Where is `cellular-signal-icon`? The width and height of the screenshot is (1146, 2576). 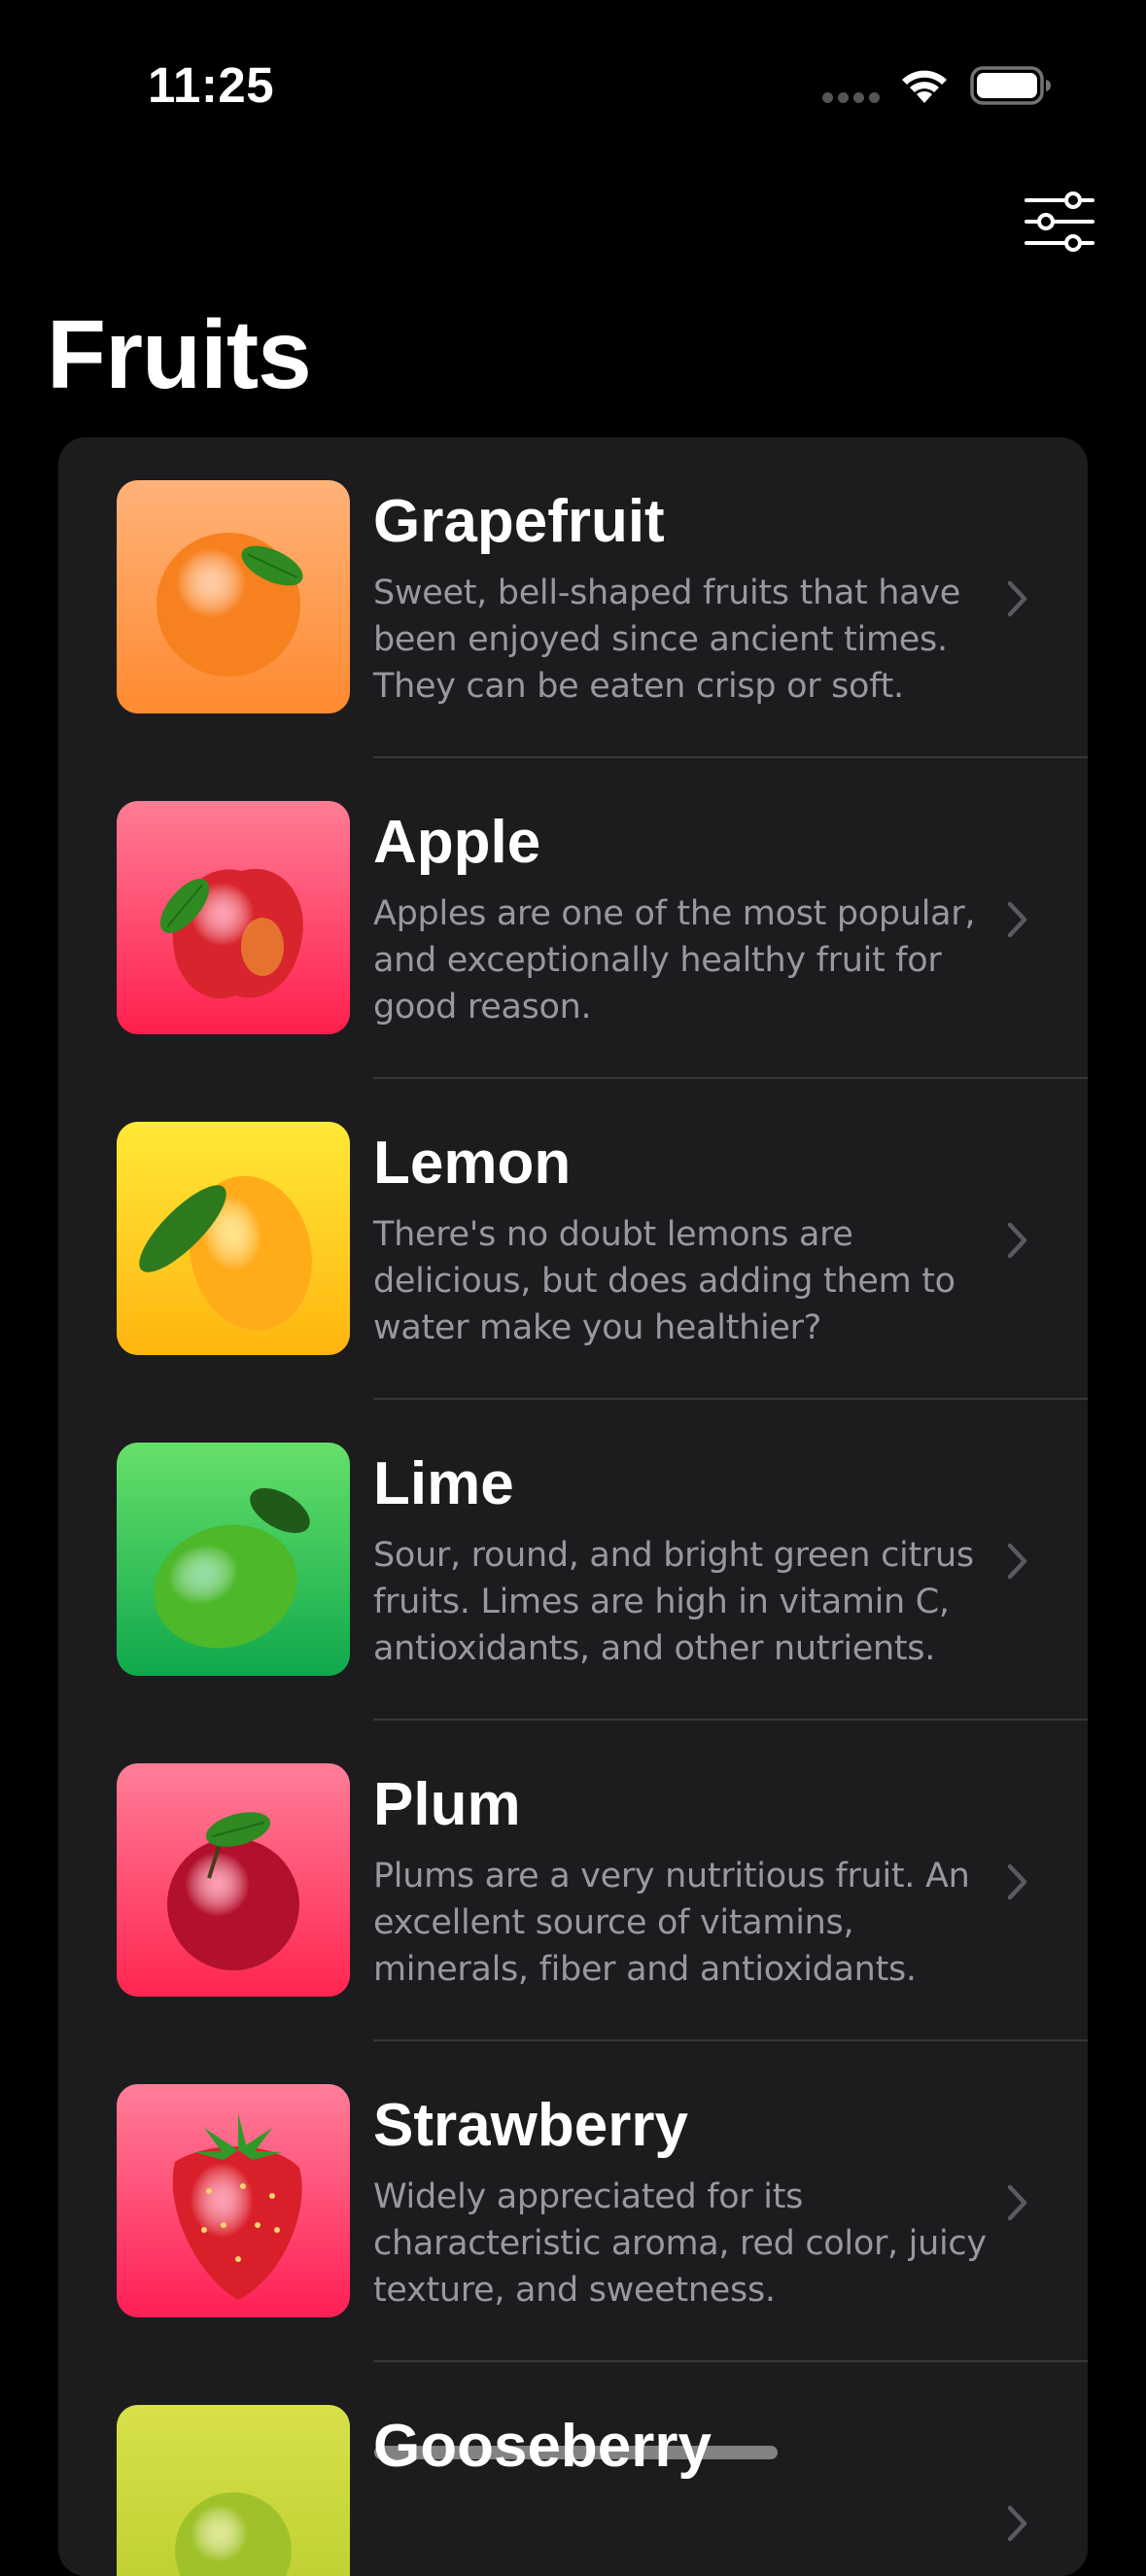 cellular-signal-icon is located at coordinates (851, 98).